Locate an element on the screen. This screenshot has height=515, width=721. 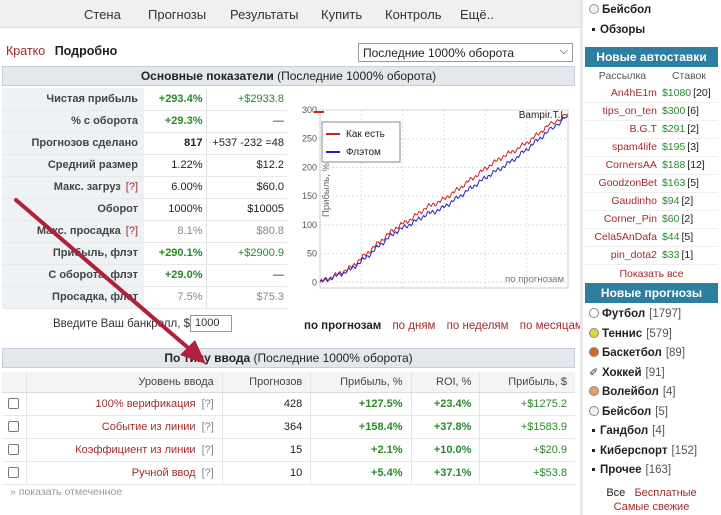
row-checkbox-cell is located at coordinates (14, 450).